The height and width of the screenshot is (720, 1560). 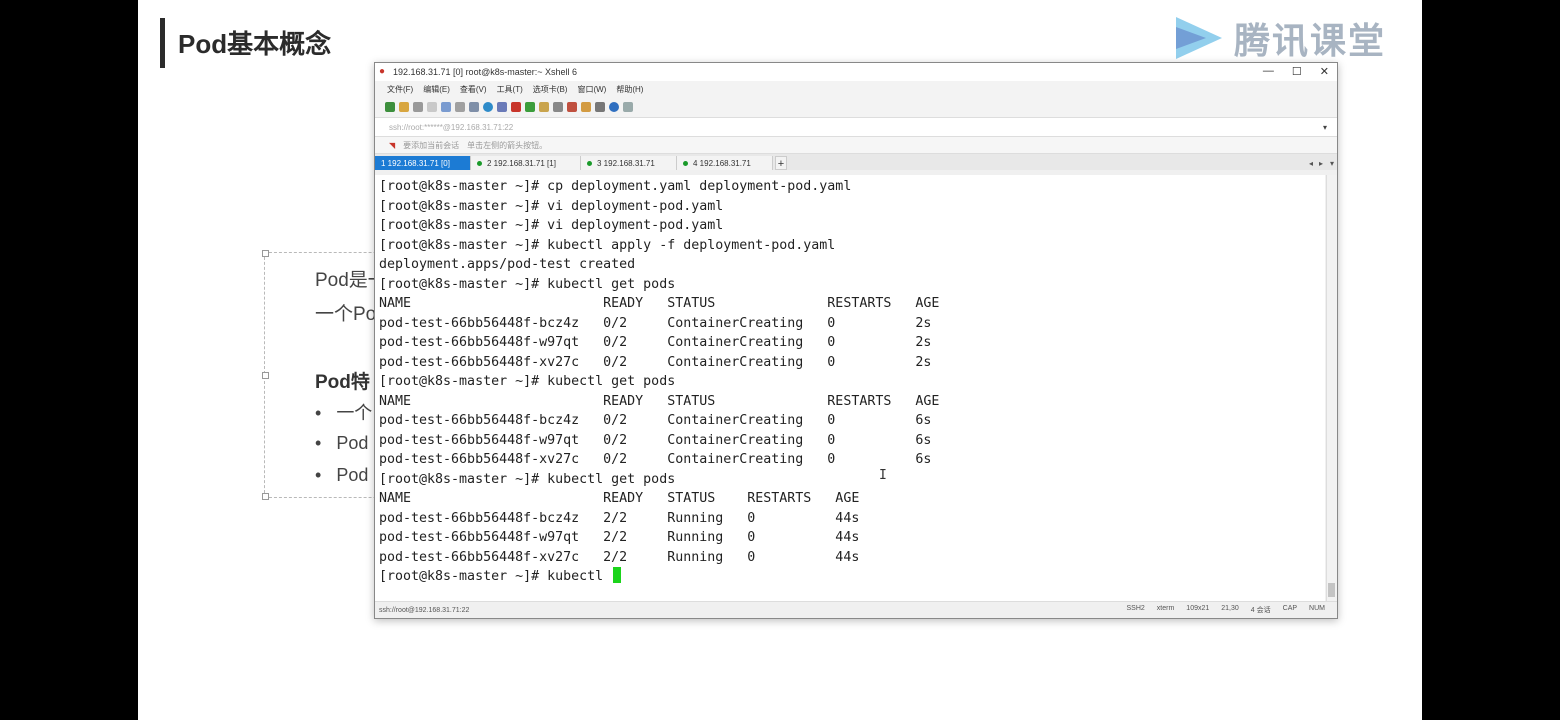 What do you see at coordinates (516, 107) in the screenshot?
I see `xftp-icon` at bounding box center [516, 107].